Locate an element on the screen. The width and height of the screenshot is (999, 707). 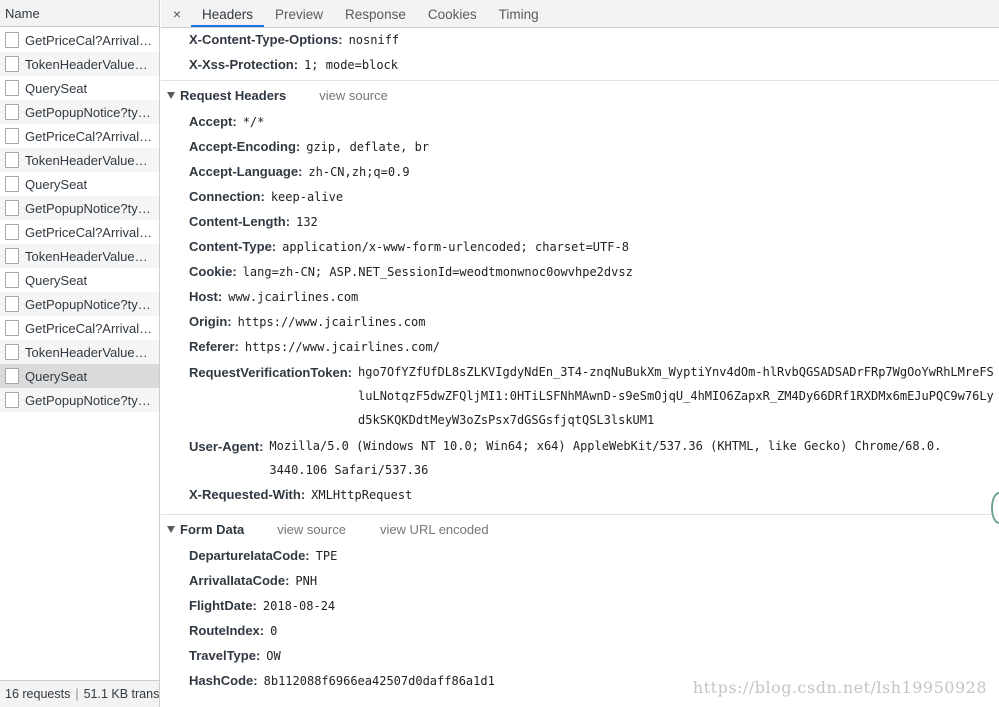
tab-preview: Preview is located at coordinates (299, 13).